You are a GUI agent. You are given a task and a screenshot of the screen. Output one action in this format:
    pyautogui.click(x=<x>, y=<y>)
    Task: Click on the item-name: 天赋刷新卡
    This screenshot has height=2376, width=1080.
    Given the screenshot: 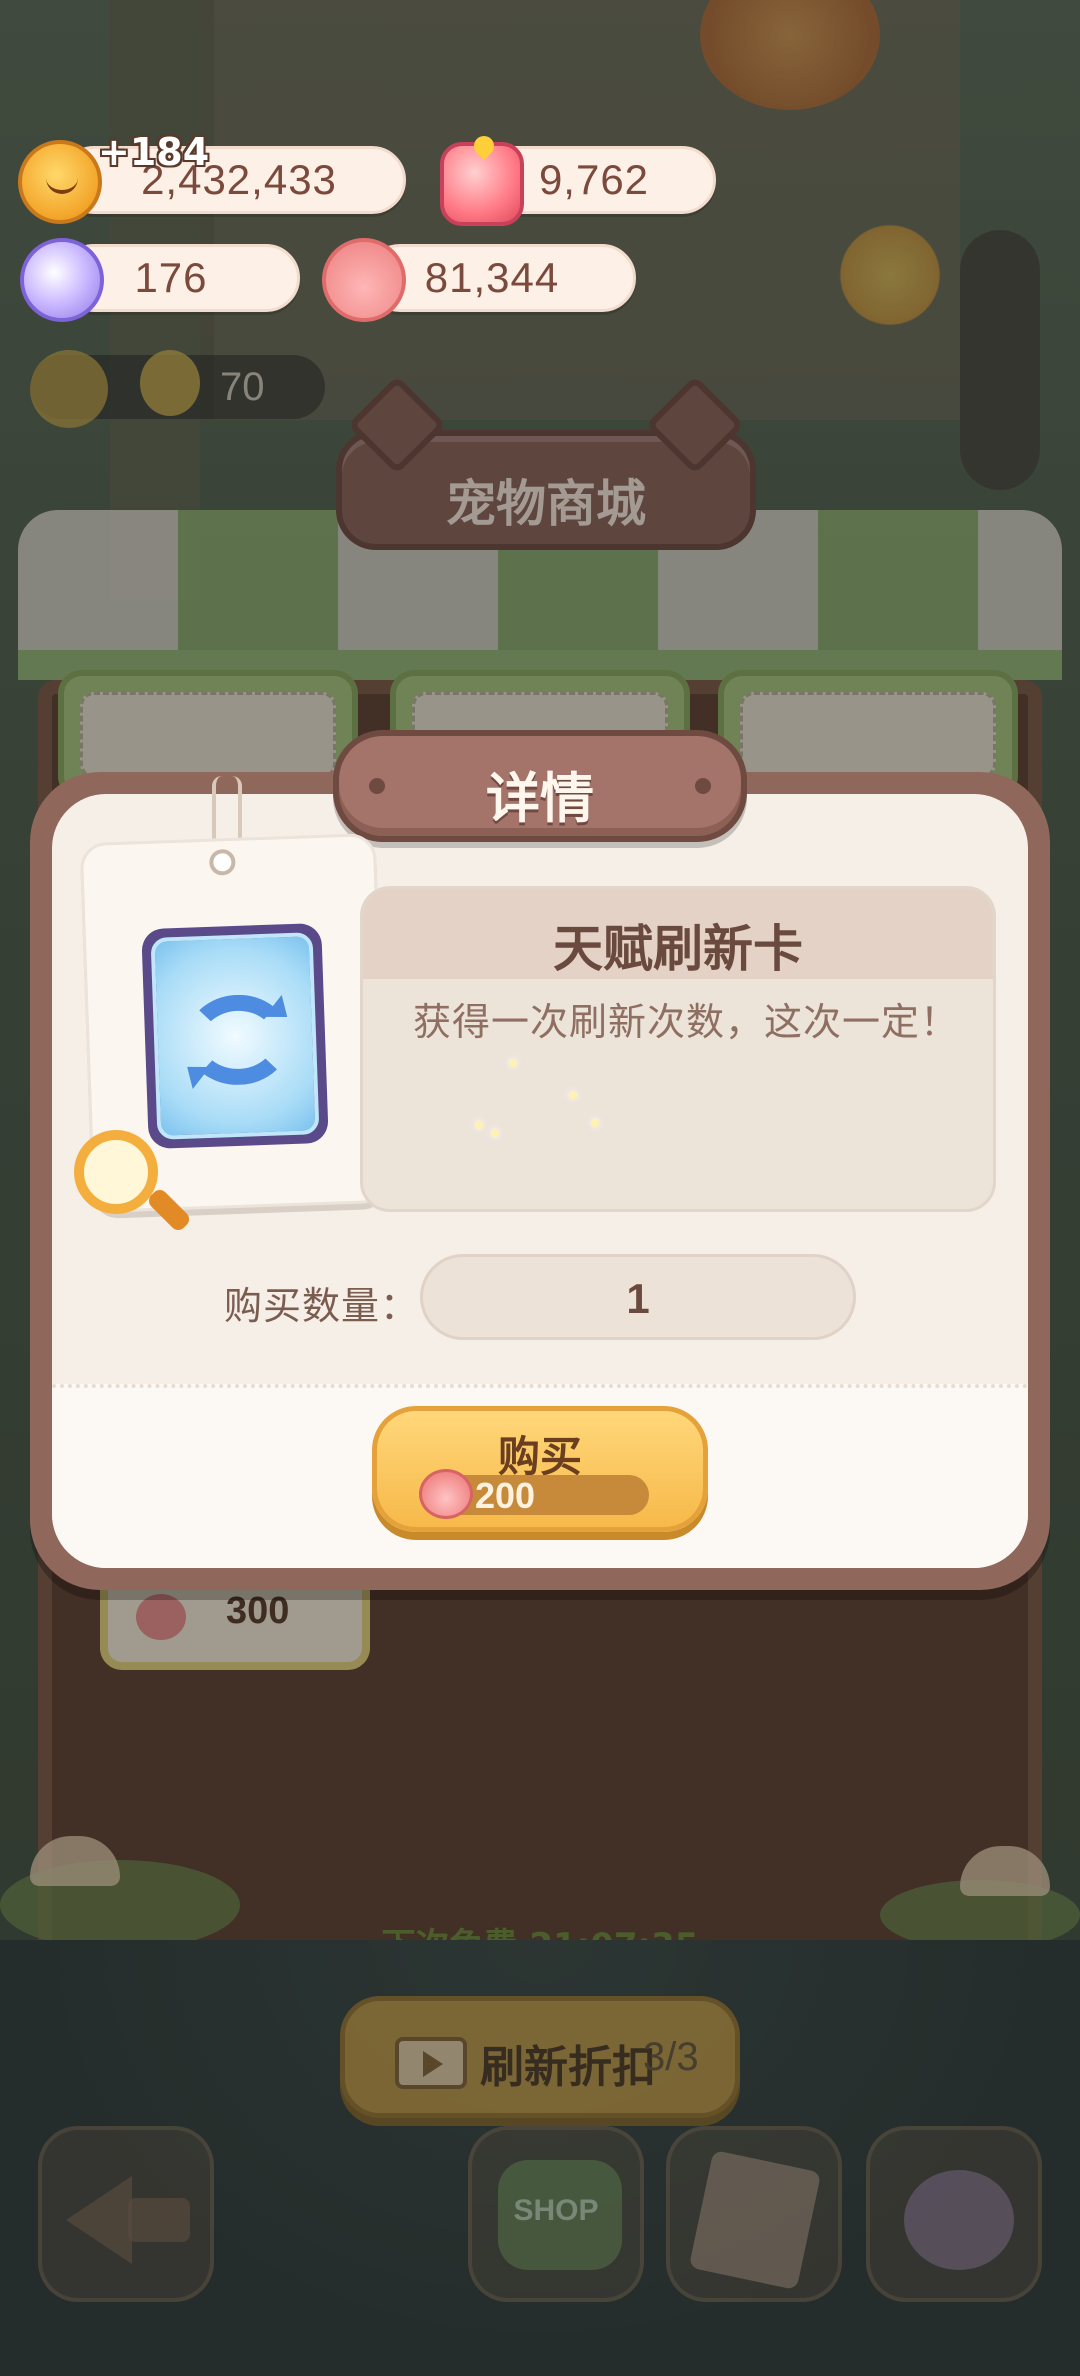 What is the action you would take?
    pyautogui.click(x=678, y=949)
    